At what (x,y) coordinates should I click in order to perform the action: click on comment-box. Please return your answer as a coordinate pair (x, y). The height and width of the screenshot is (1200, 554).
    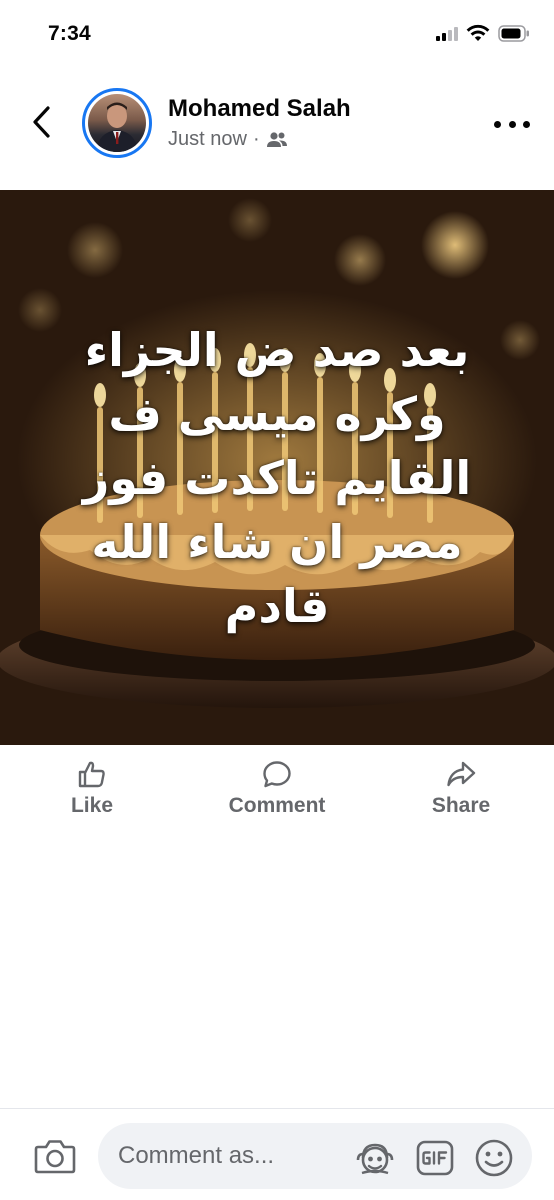
    Looking at the image, I should click on (315, 1156).